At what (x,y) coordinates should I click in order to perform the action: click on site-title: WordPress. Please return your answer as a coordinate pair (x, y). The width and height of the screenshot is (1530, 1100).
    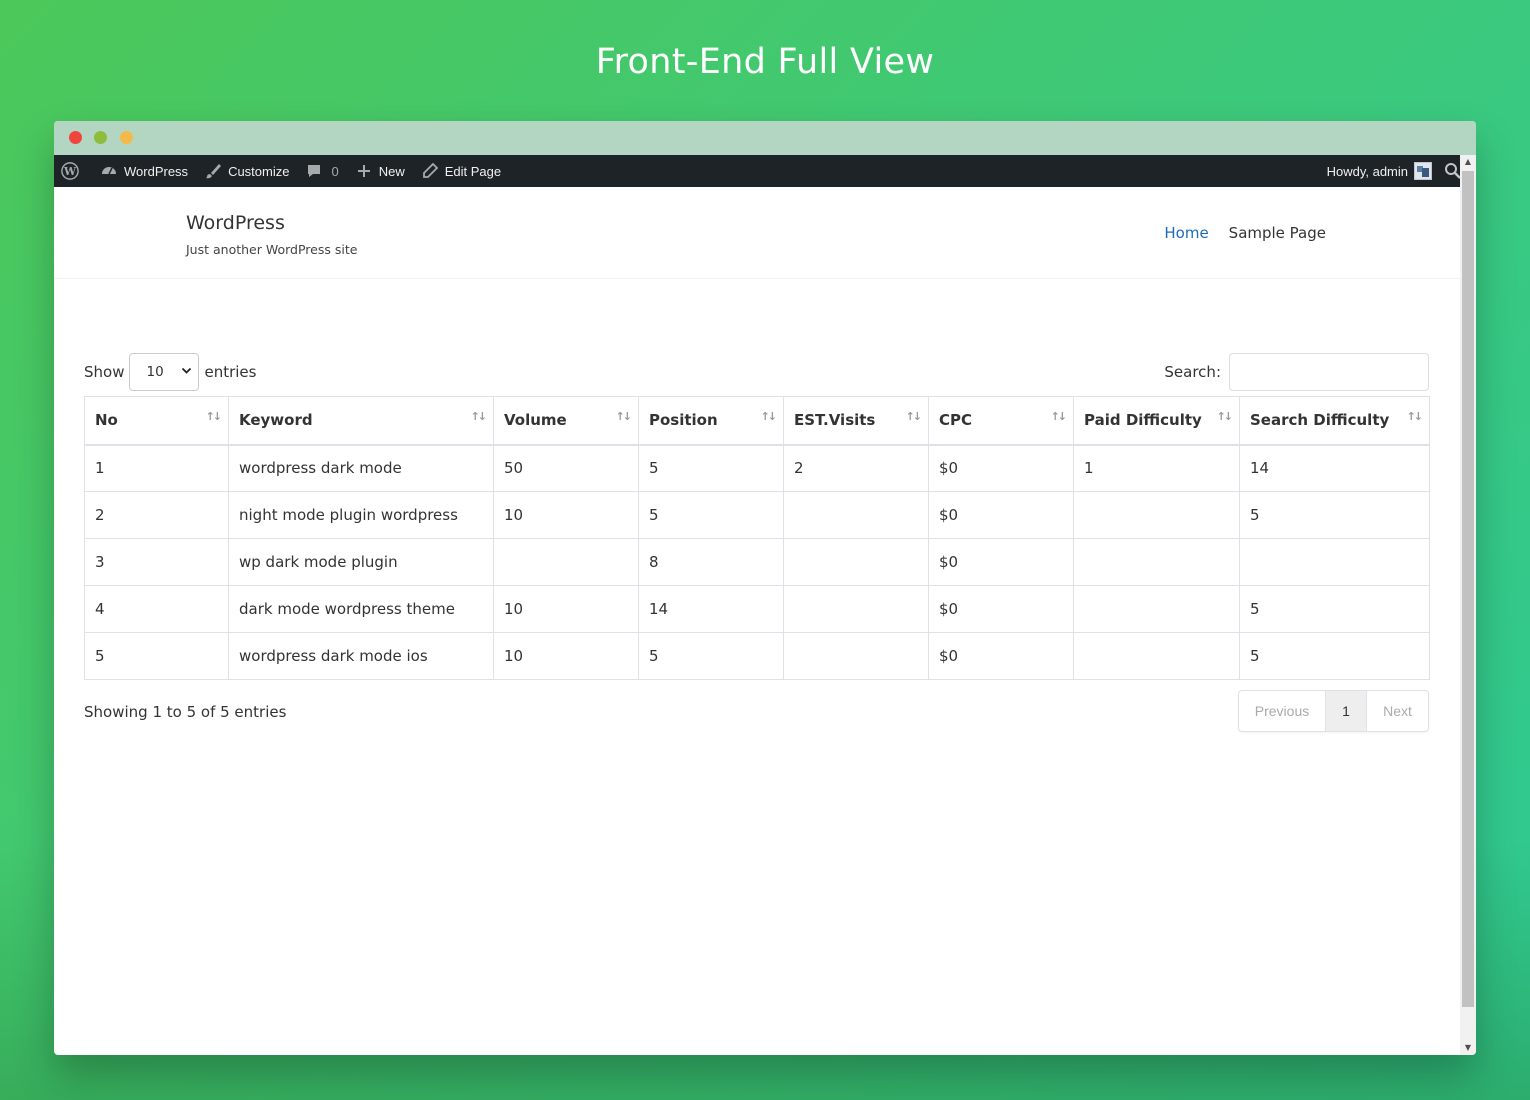
    Looking at the image, I should click on (235, 223).